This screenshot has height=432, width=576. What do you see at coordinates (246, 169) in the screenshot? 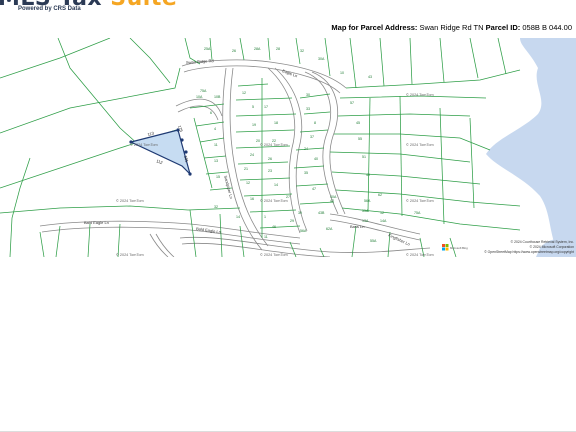
I see `lot-label: 21` at bounding box center [246, 169].